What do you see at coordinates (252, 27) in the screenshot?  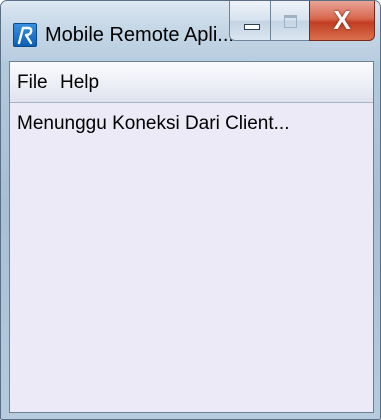 I see `minimize-icon` at bounding box center [252, 27].